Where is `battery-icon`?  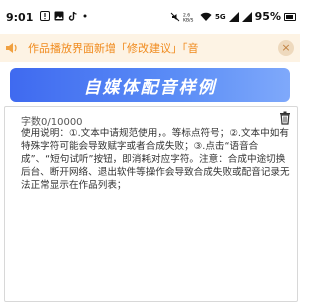
battery-icon is located at coordinates (290, 16).